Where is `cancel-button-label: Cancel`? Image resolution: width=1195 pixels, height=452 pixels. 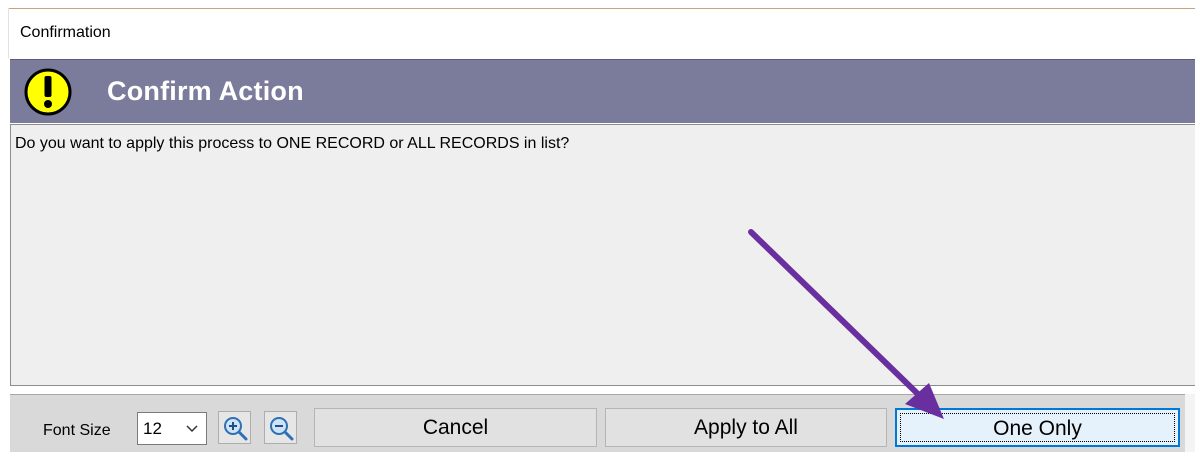 cancel-button-label: Cancel is located at coordinates (455, 427).